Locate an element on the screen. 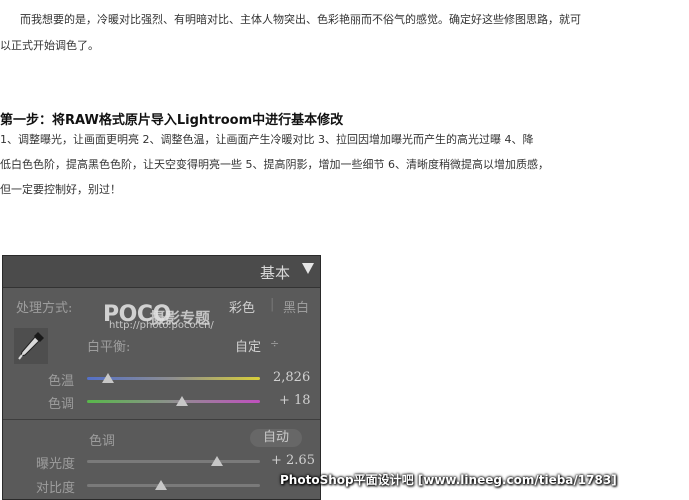  tint-slider-track is located at coordinates (173, 401).